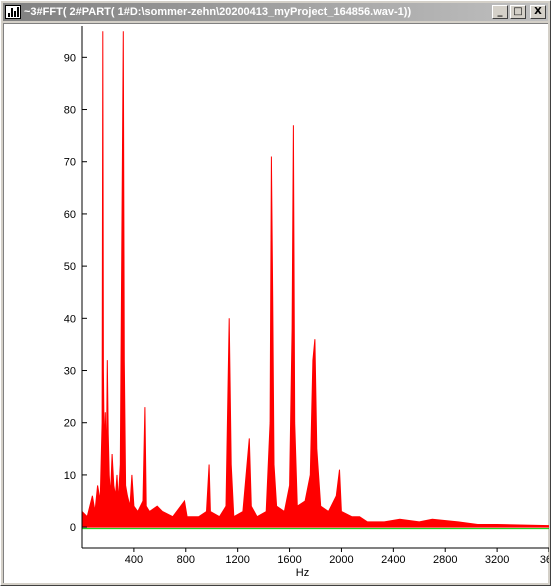 This screenshot has width=551, height=586. Describe the element at coordinates (518, 12) in the screenshot. I see `maximize-button: □` at that location.